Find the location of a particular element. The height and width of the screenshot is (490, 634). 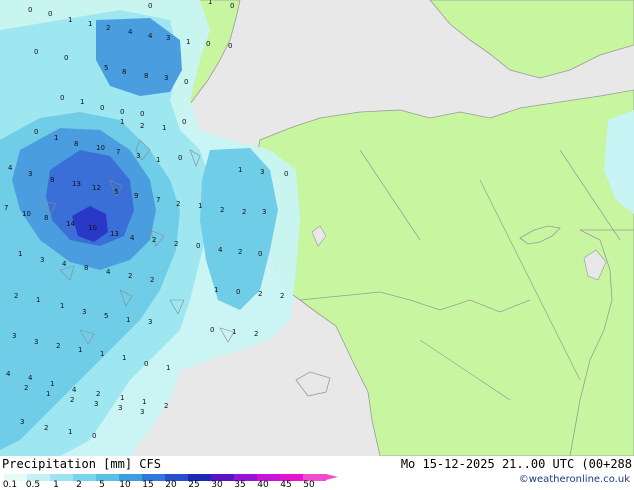

map-title-model: CFS is located at coordinates (150, 464).